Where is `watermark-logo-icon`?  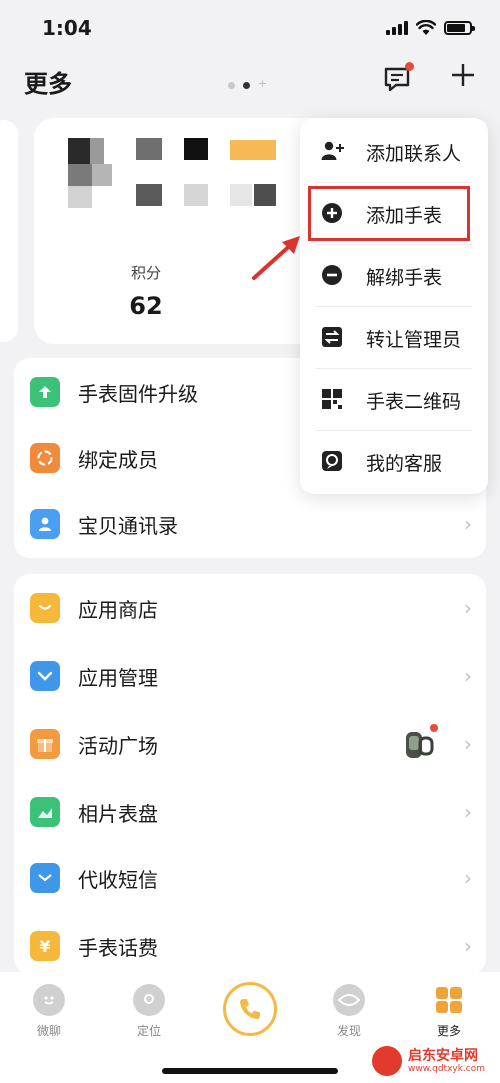
watermark-logo-icon is located at coordinates (387, 1061).